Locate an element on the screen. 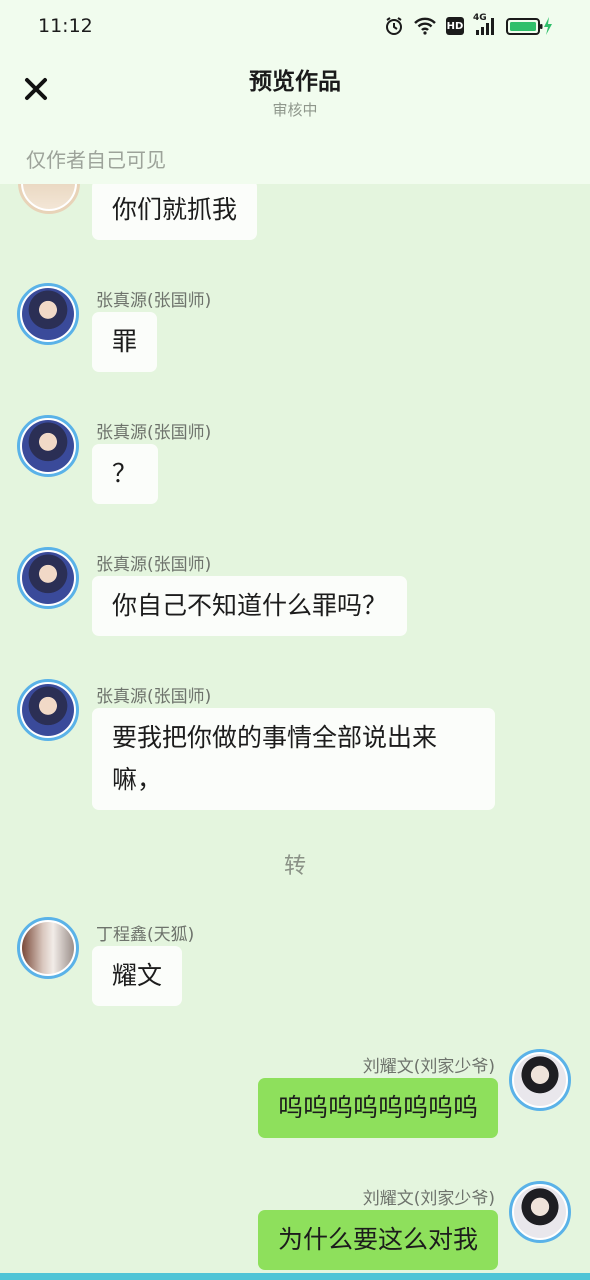  message-bubble: 耀文 is located at coordinates (137, 976).